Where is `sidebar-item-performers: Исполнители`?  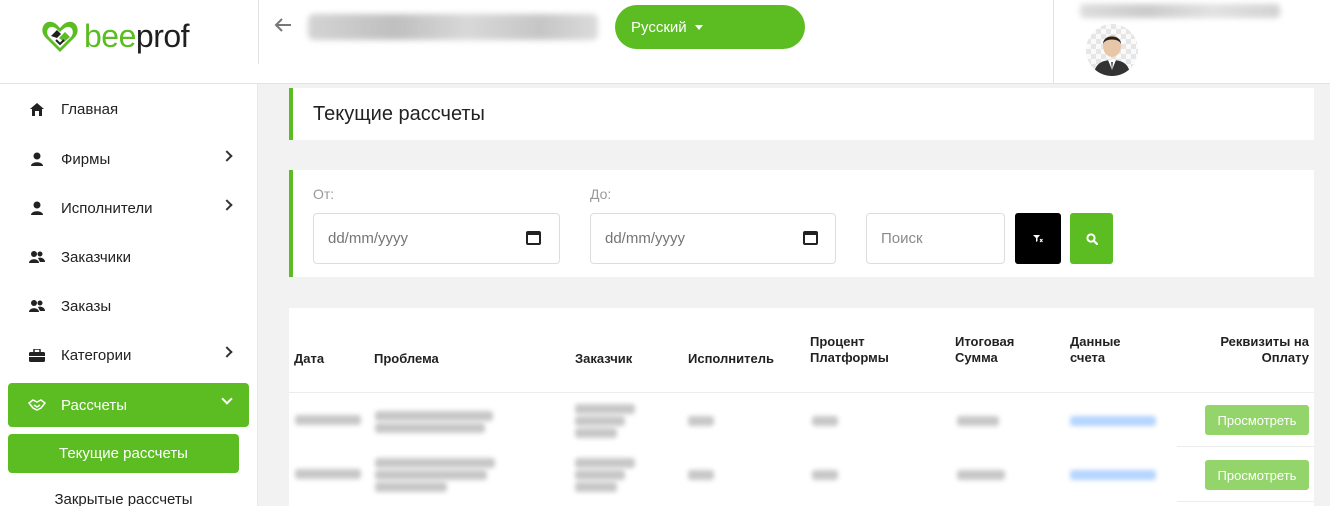
sidebar-item-performers: Исполнители is located at coordinates (128, 208).